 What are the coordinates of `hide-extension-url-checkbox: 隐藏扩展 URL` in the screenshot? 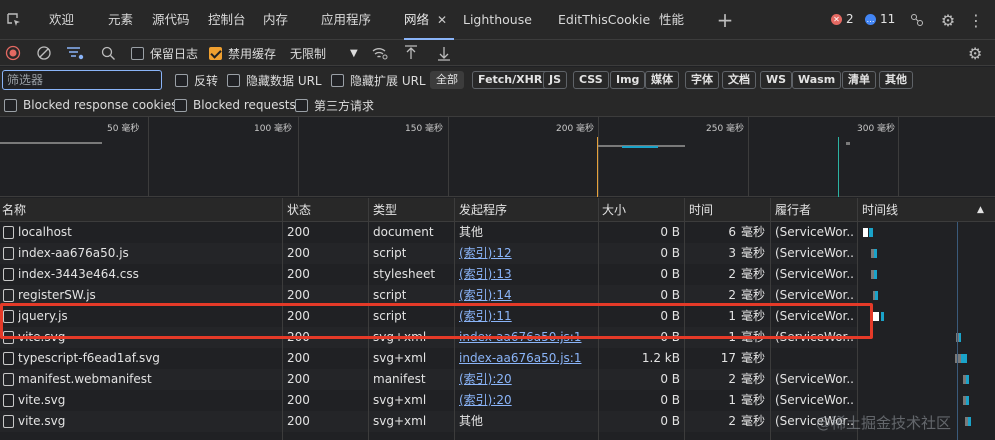 It's located at (378, 80).